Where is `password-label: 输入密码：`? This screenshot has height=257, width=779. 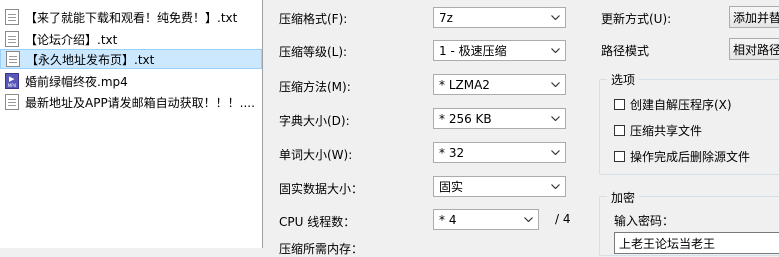 password-label: 输入密码： is located at coordinates (644, 221).